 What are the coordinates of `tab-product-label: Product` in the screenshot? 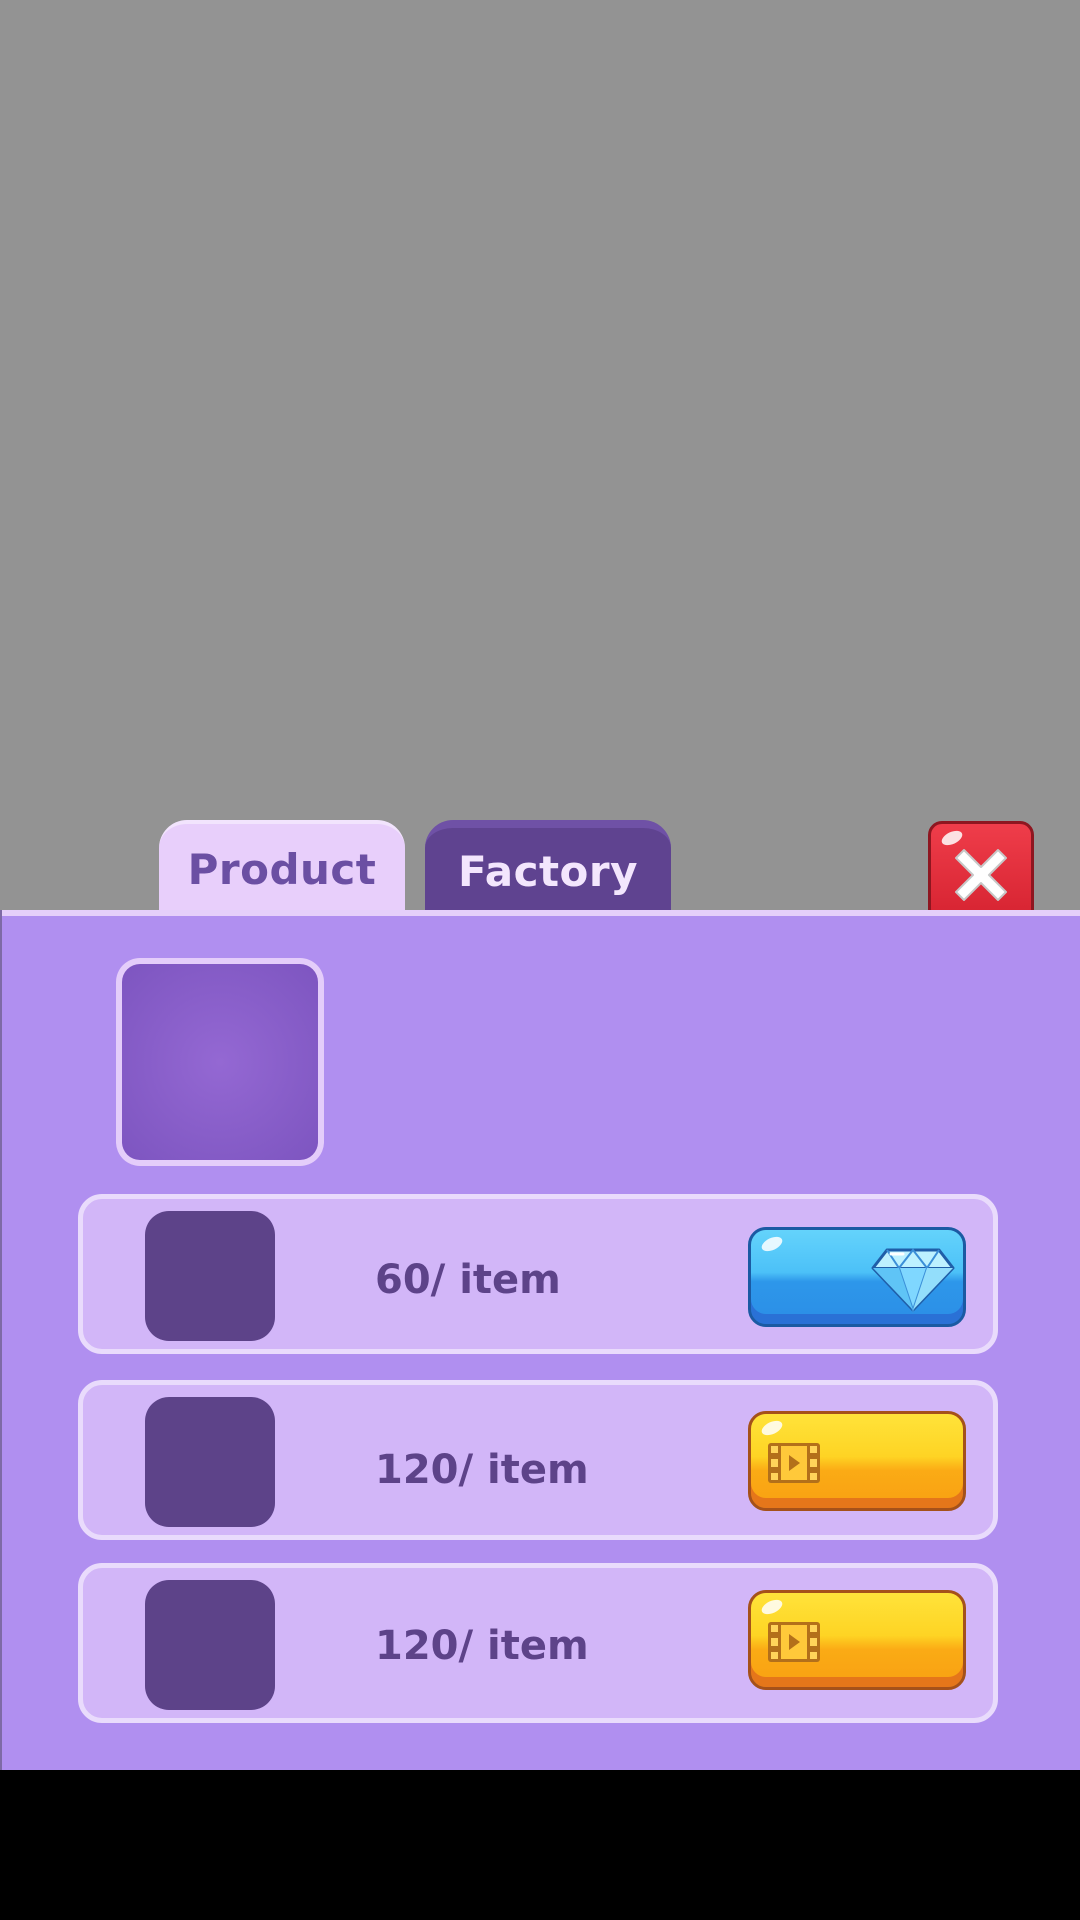 It's located at (282, 869).